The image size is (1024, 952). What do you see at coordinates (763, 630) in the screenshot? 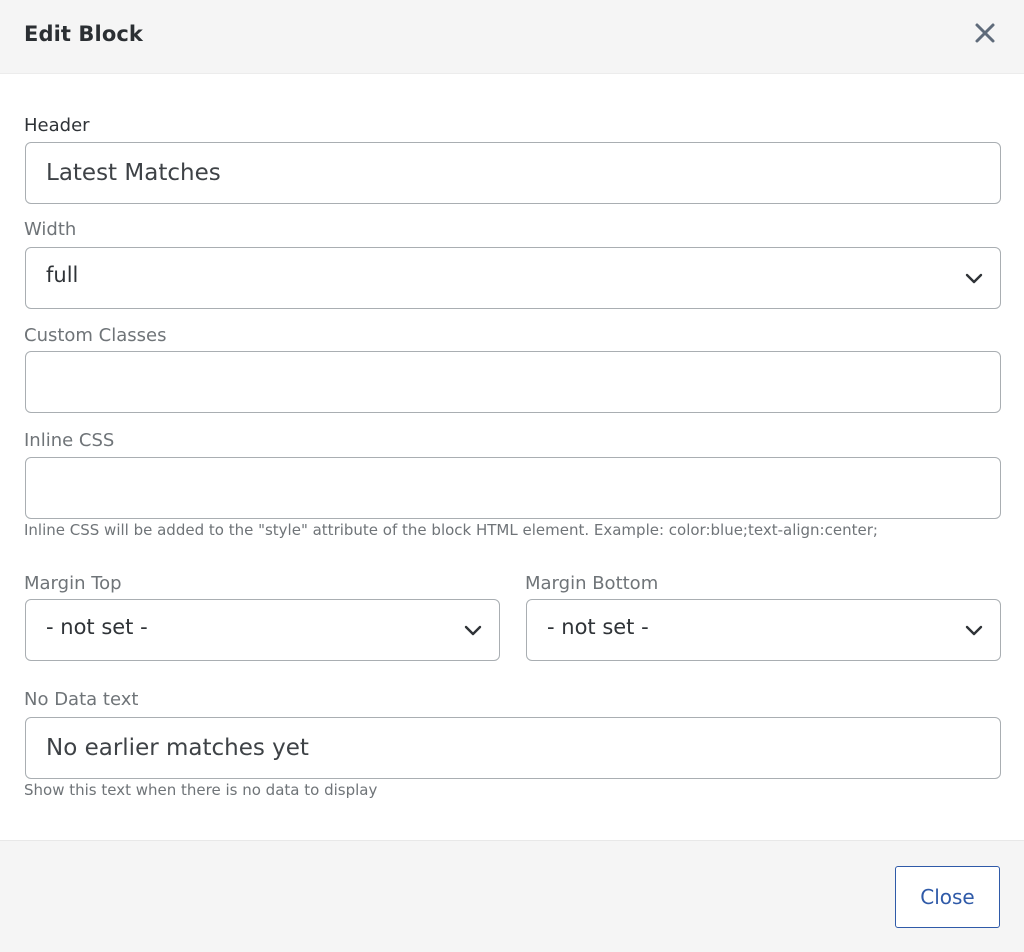
I see `margin-bottom-select: - not set -` at bounding box center [763, 630].